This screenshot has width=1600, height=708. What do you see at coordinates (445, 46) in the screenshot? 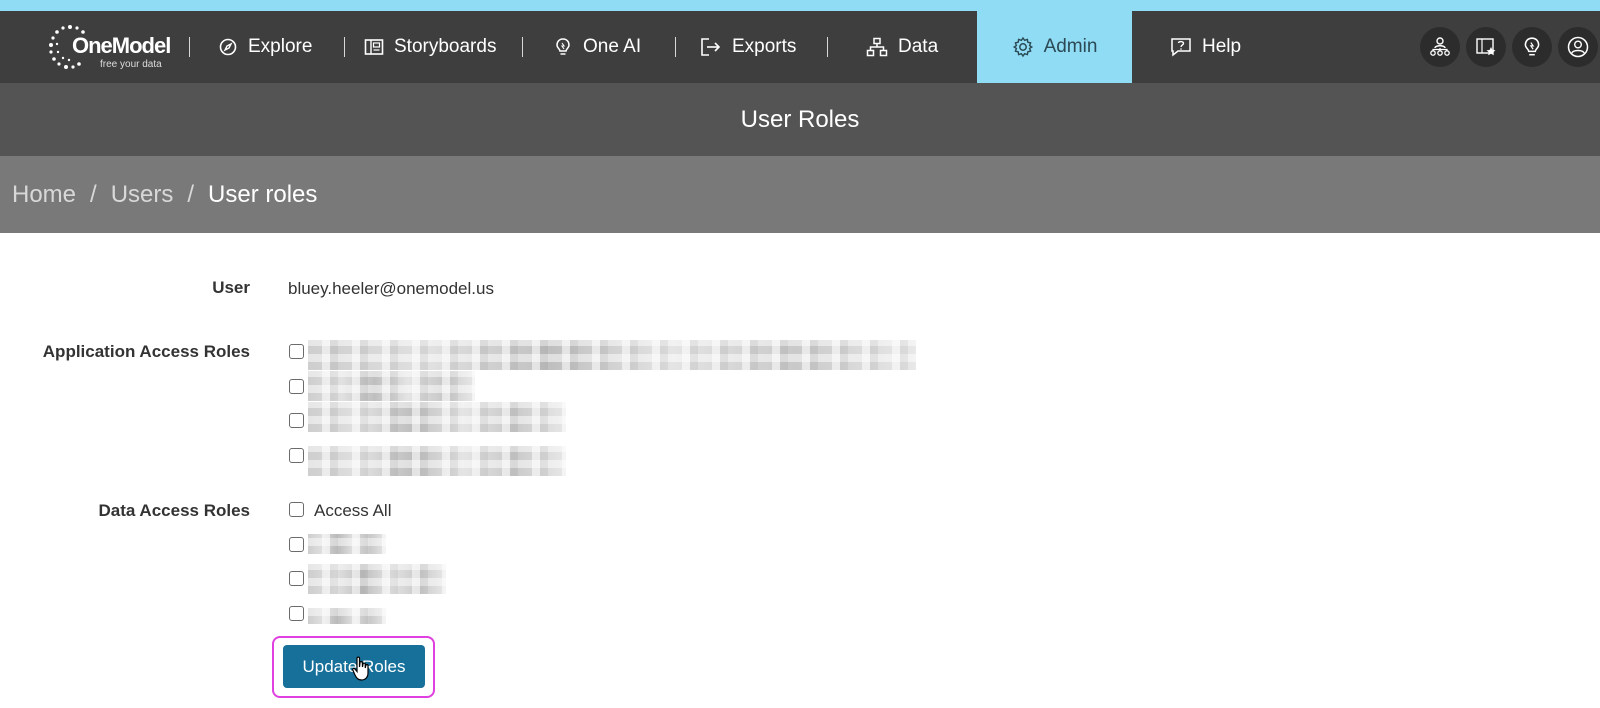
I see `nav-storyboards-label: Storyboards` at bounding box center [445, 46].